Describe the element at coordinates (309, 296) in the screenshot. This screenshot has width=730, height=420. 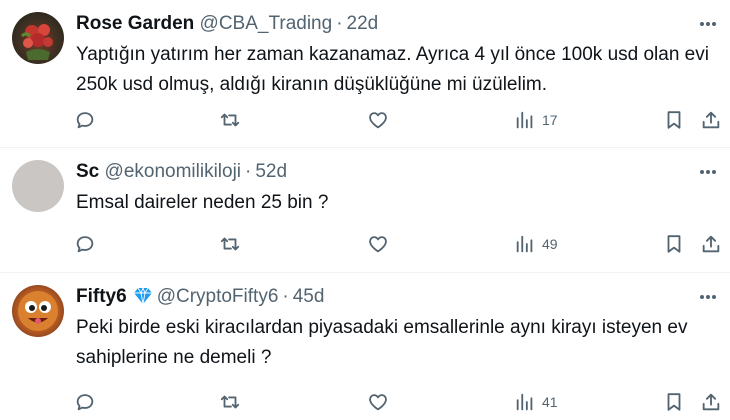
I see `timestamp: 45d` at that location.